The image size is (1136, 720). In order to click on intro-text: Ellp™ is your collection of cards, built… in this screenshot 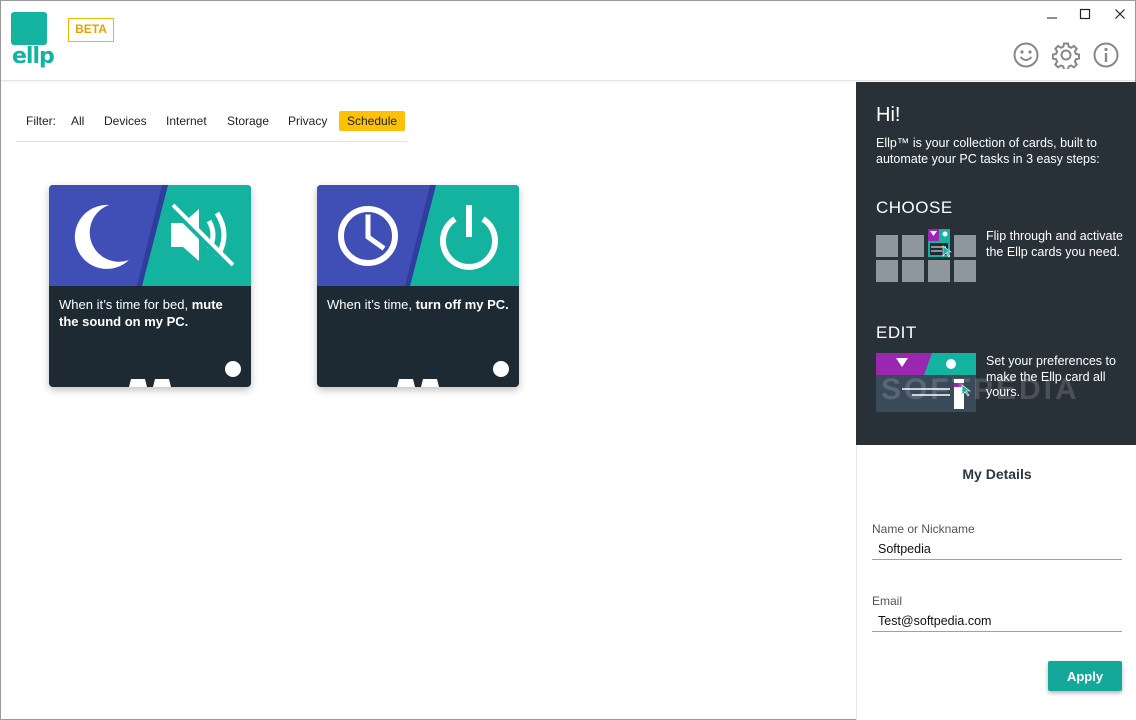, I will do `click(988, 151)`.